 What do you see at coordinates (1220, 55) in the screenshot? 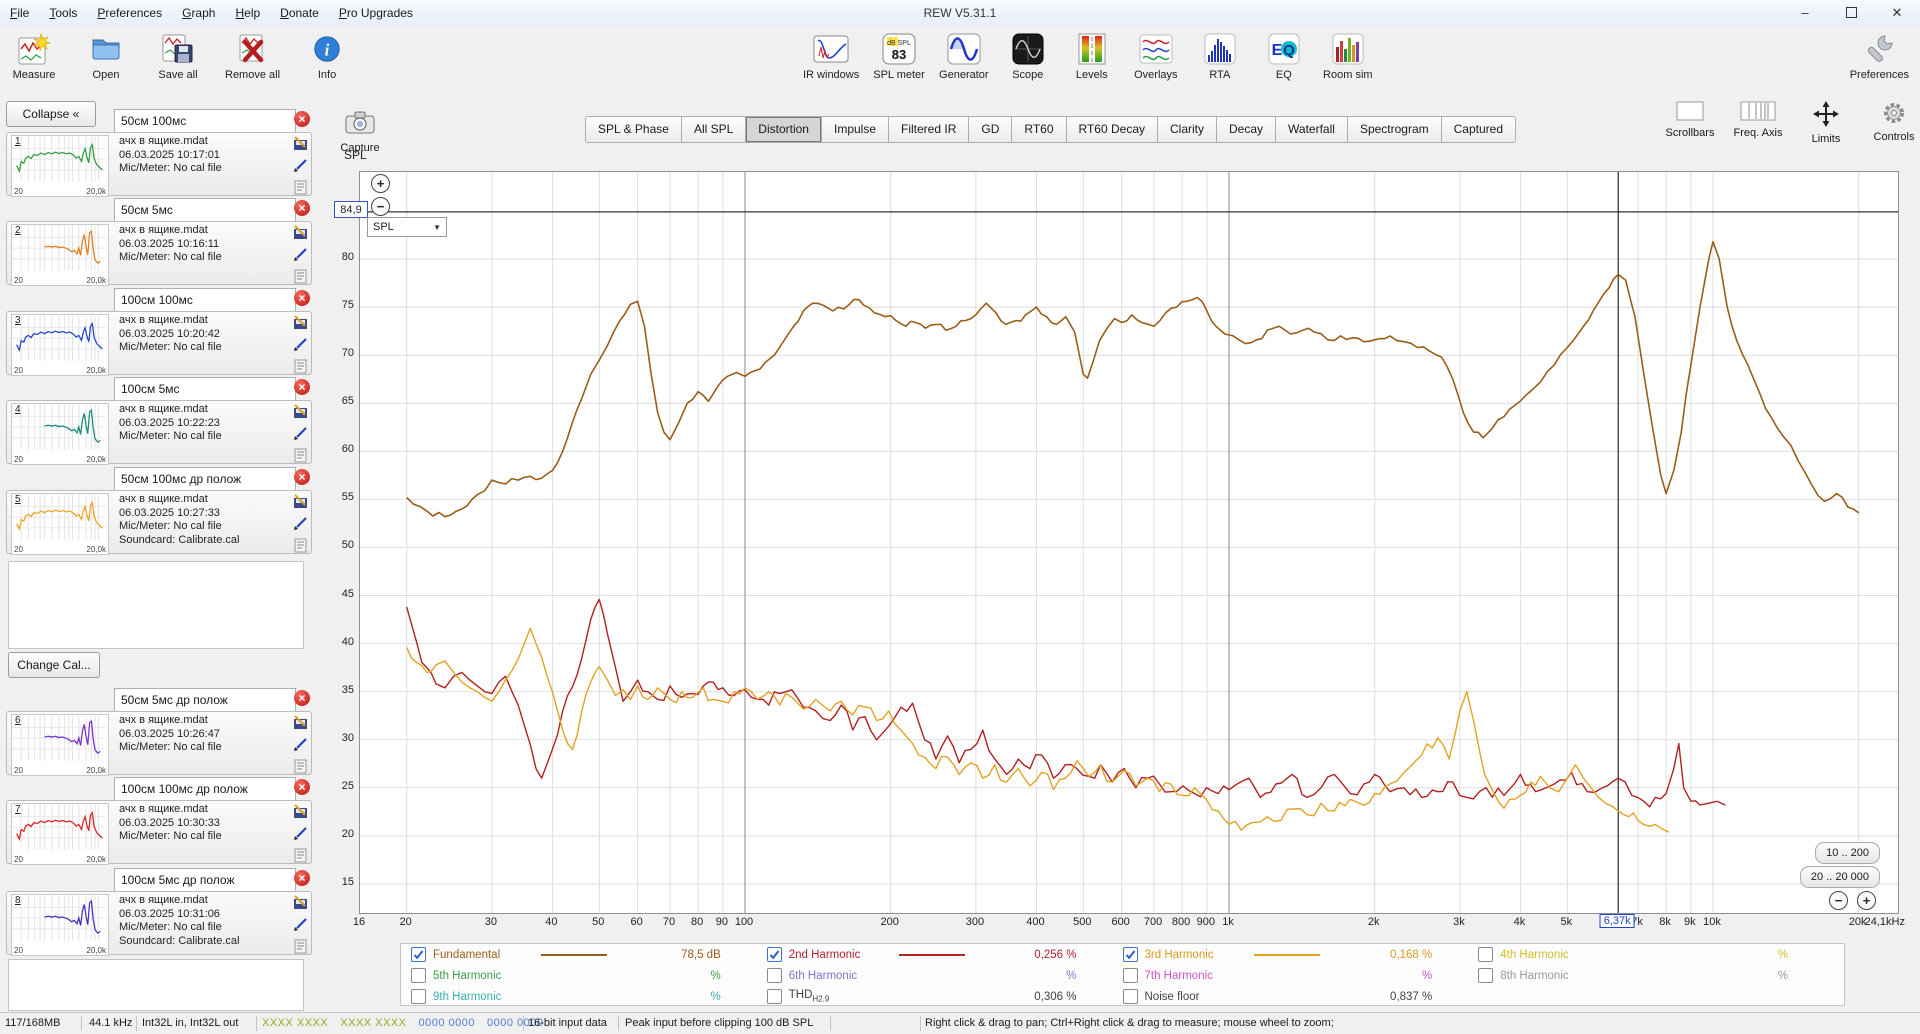
I see `rta-button: RTA` at bounding box center [1220, 55].